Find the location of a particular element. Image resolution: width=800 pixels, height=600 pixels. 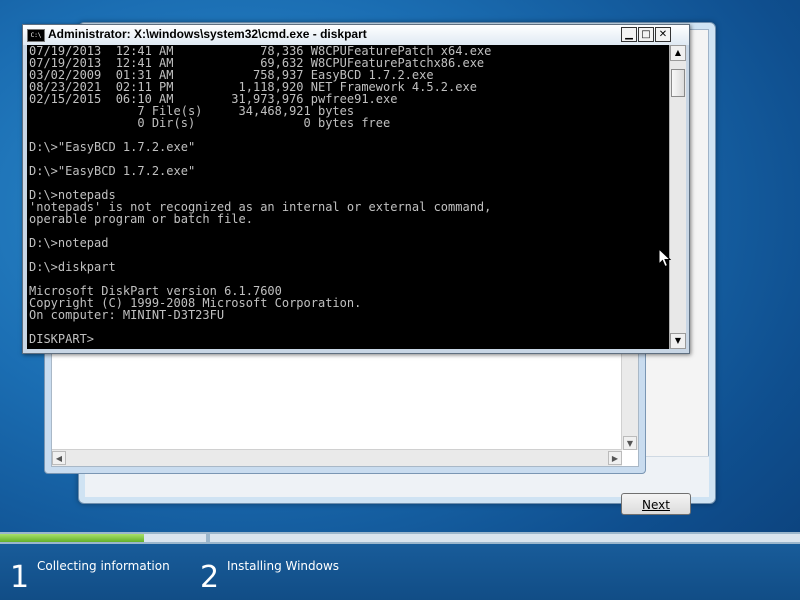

step-1-number: 1 is located at coordinates (20, 577).